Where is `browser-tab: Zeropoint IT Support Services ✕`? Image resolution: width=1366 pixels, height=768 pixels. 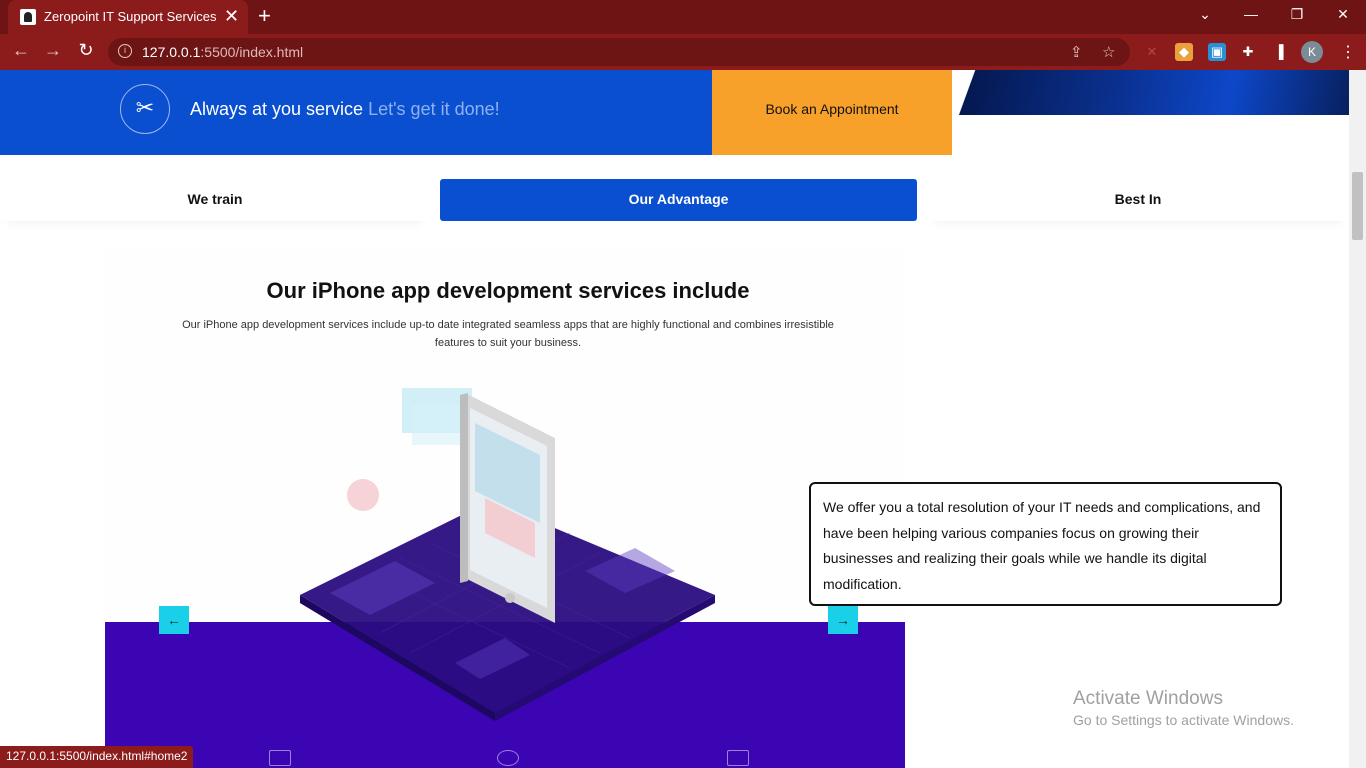
browser-tab: Zeropoint IT Support Services ✕ is located at coordinates (128, 17).